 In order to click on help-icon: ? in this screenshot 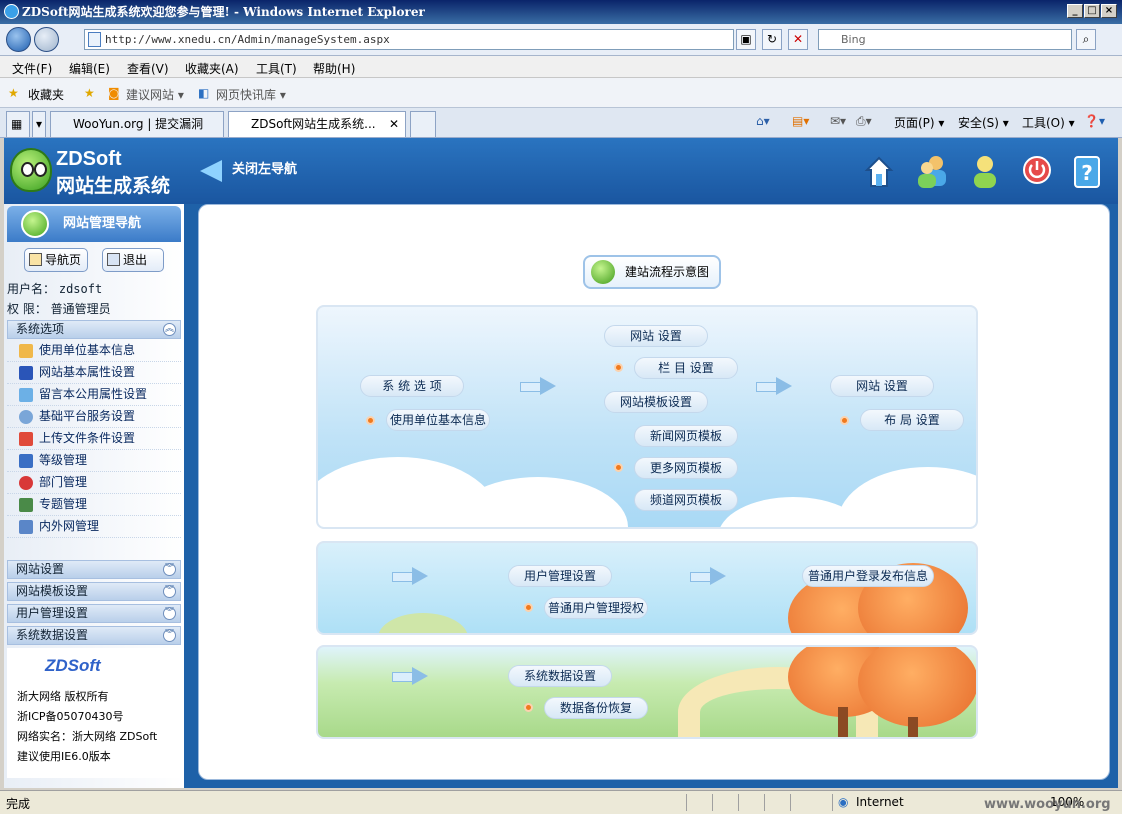, I will do `click(1087, 172)`.